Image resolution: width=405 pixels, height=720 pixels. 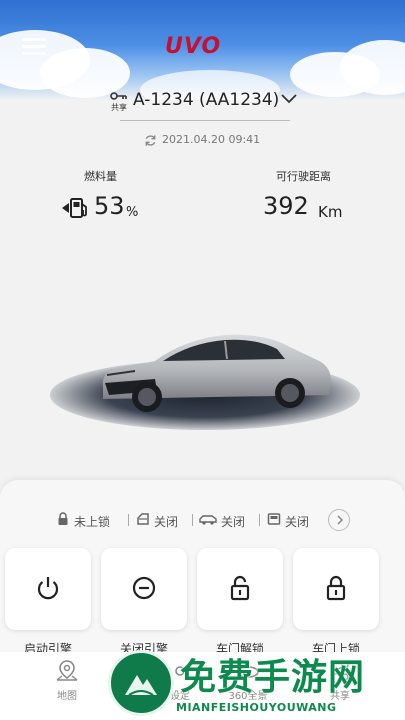 I want to click on door-unlock-button, so click(x=240, y=589).